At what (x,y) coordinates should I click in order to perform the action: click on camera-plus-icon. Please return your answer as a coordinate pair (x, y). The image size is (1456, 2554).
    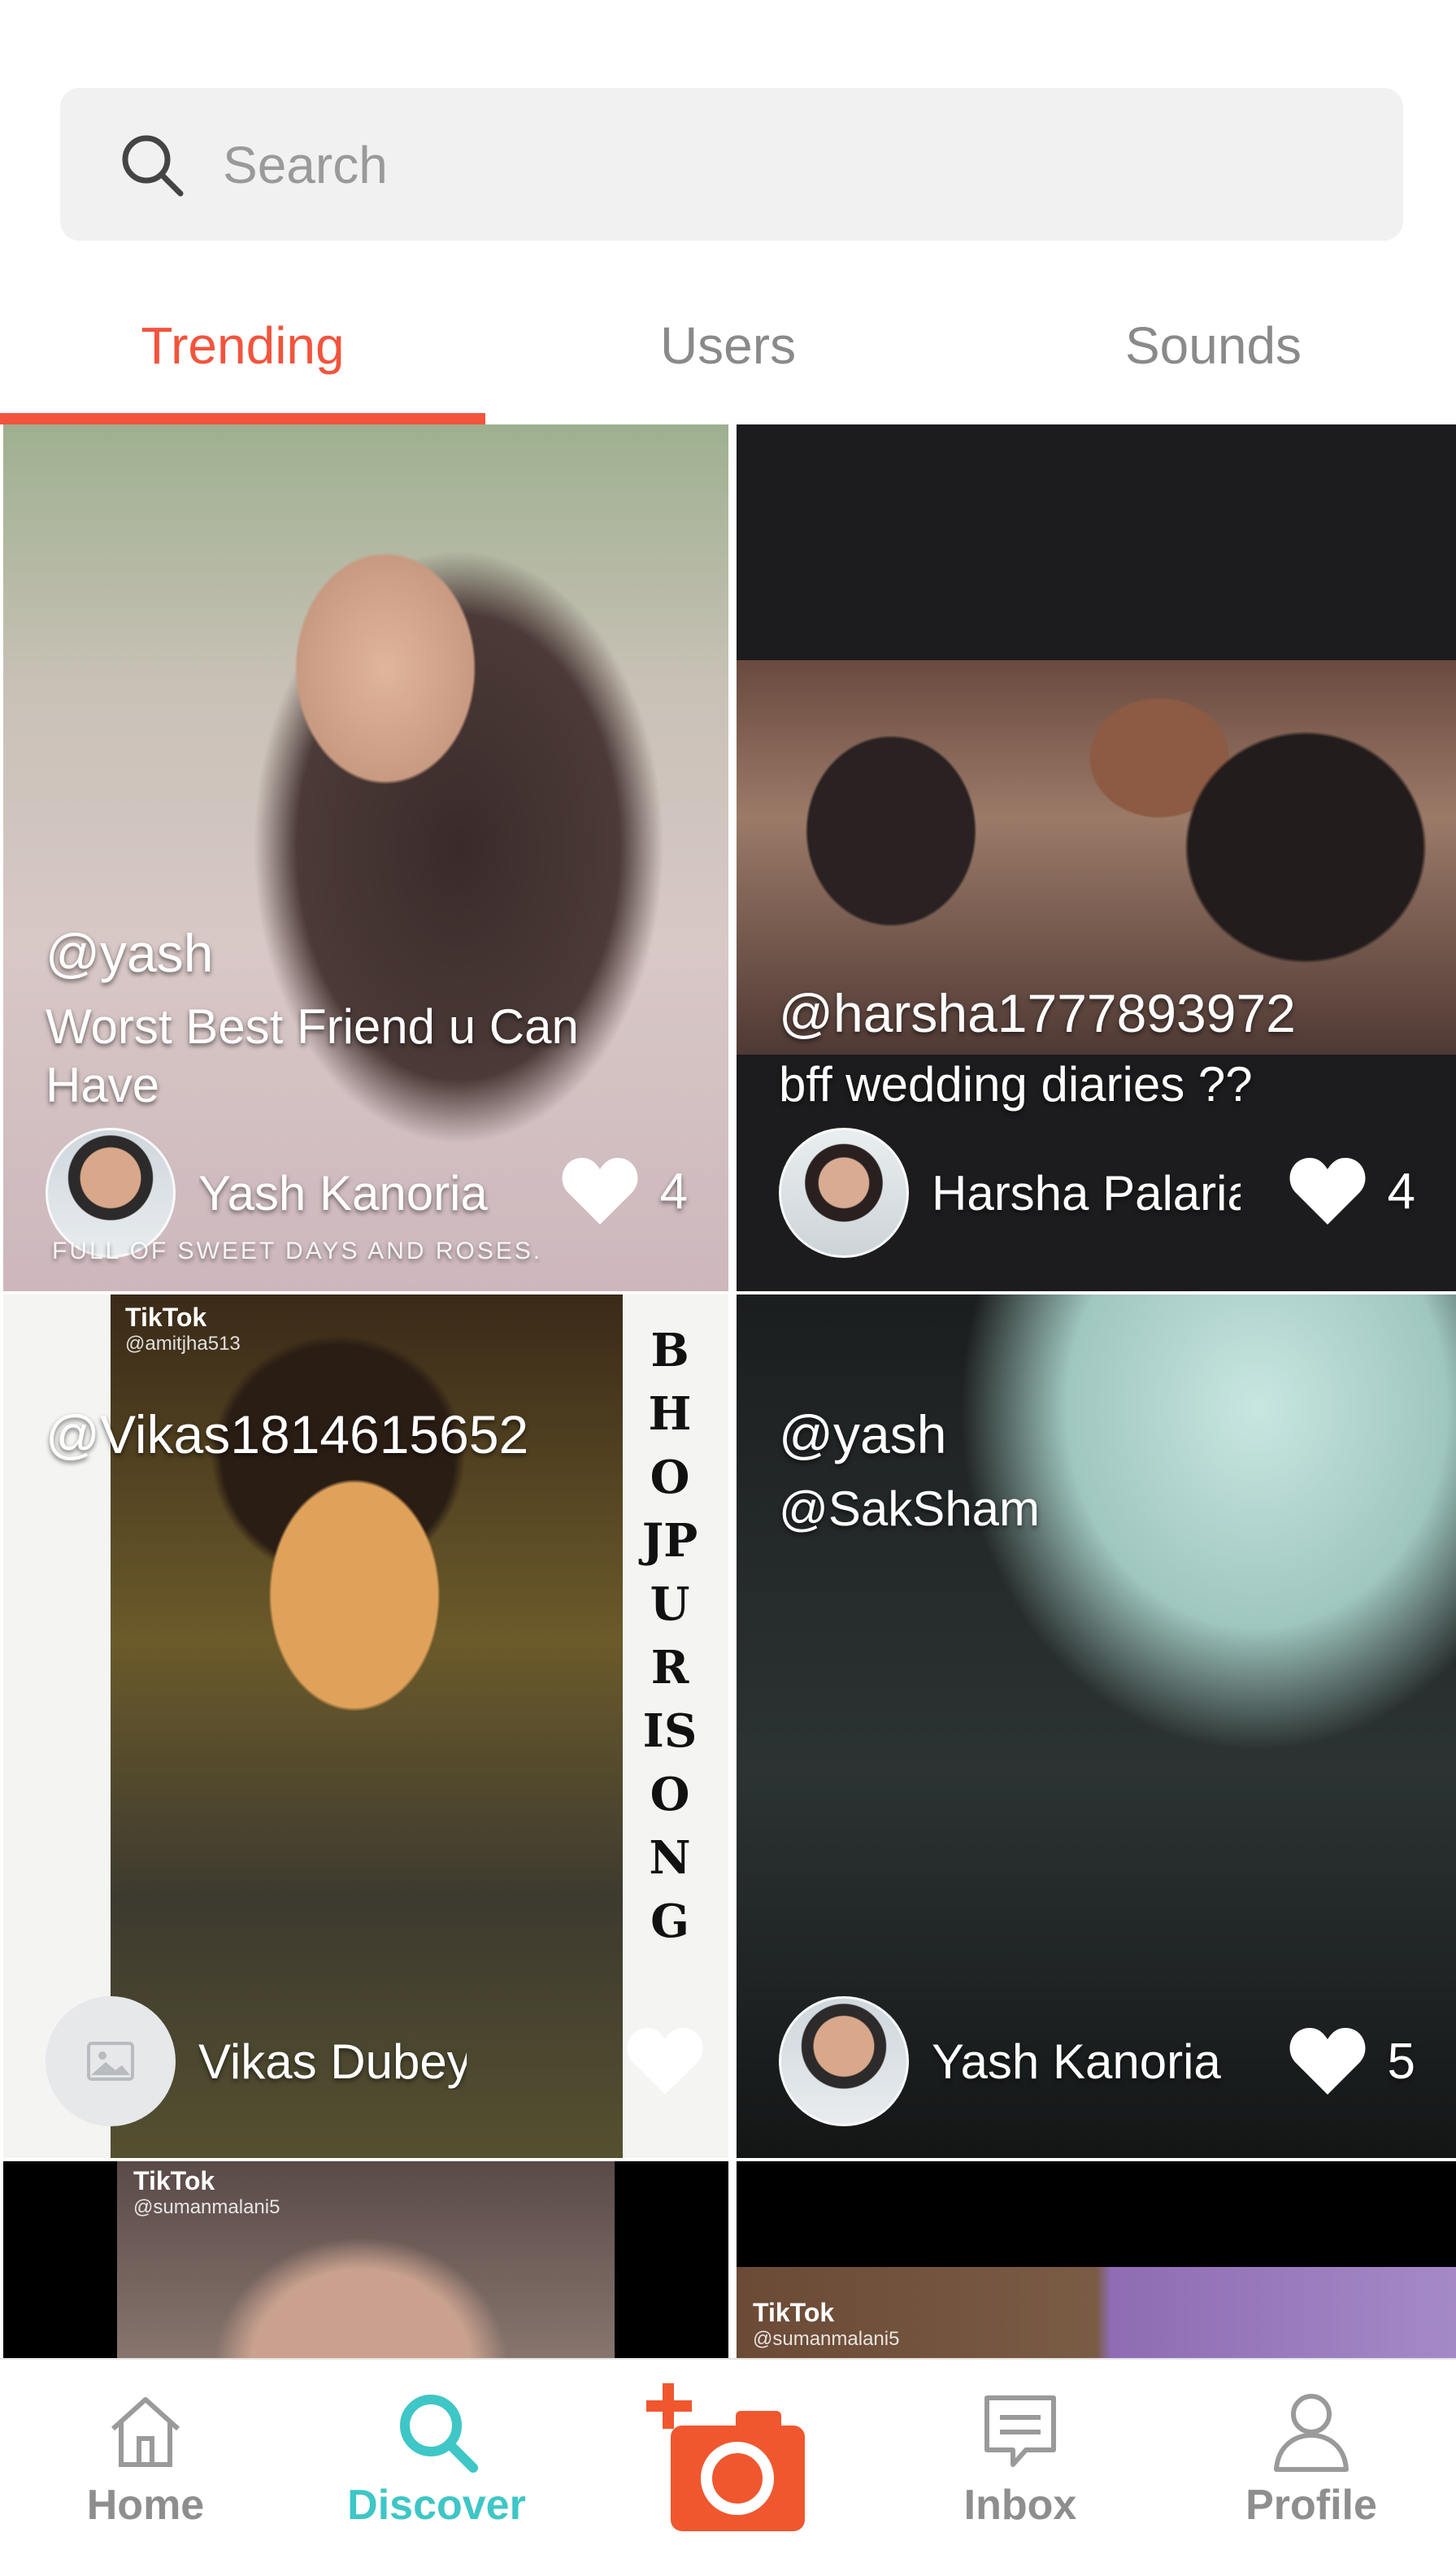
    Looking at the image, I should click on (726, 2456).